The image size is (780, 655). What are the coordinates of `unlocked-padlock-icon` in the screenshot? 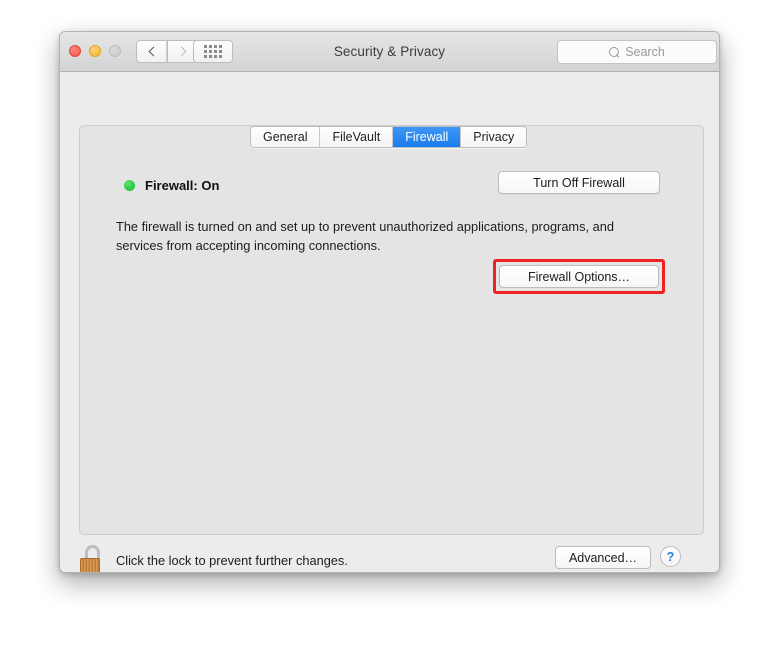 It's located at (92, 558).